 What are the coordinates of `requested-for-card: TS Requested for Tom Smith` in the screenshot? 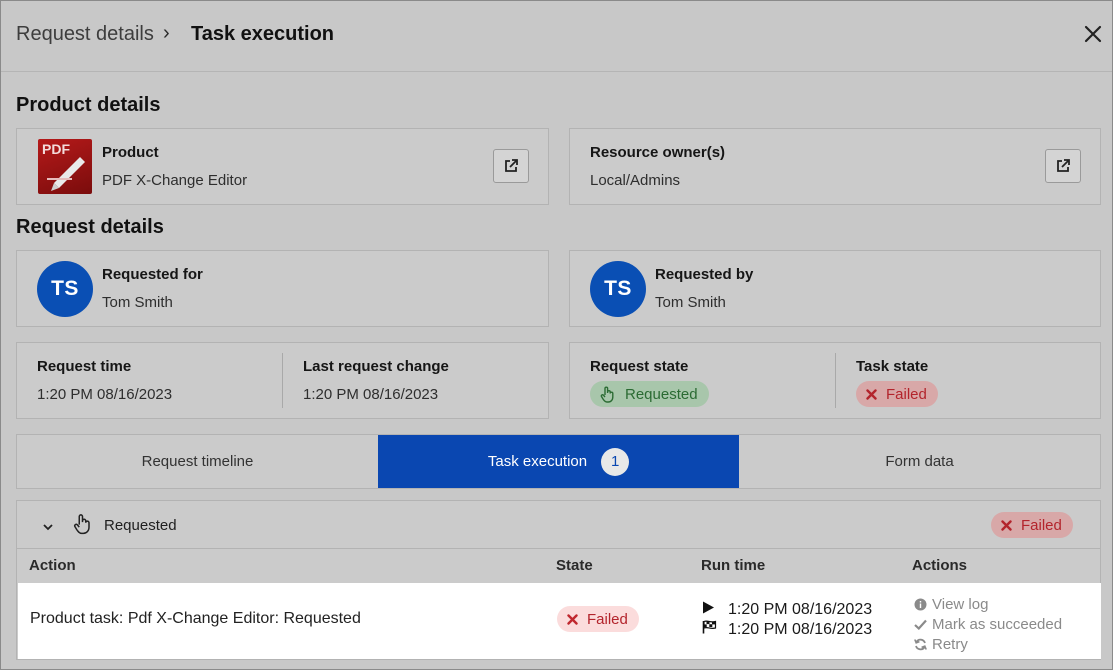 It's located at (282, 288).